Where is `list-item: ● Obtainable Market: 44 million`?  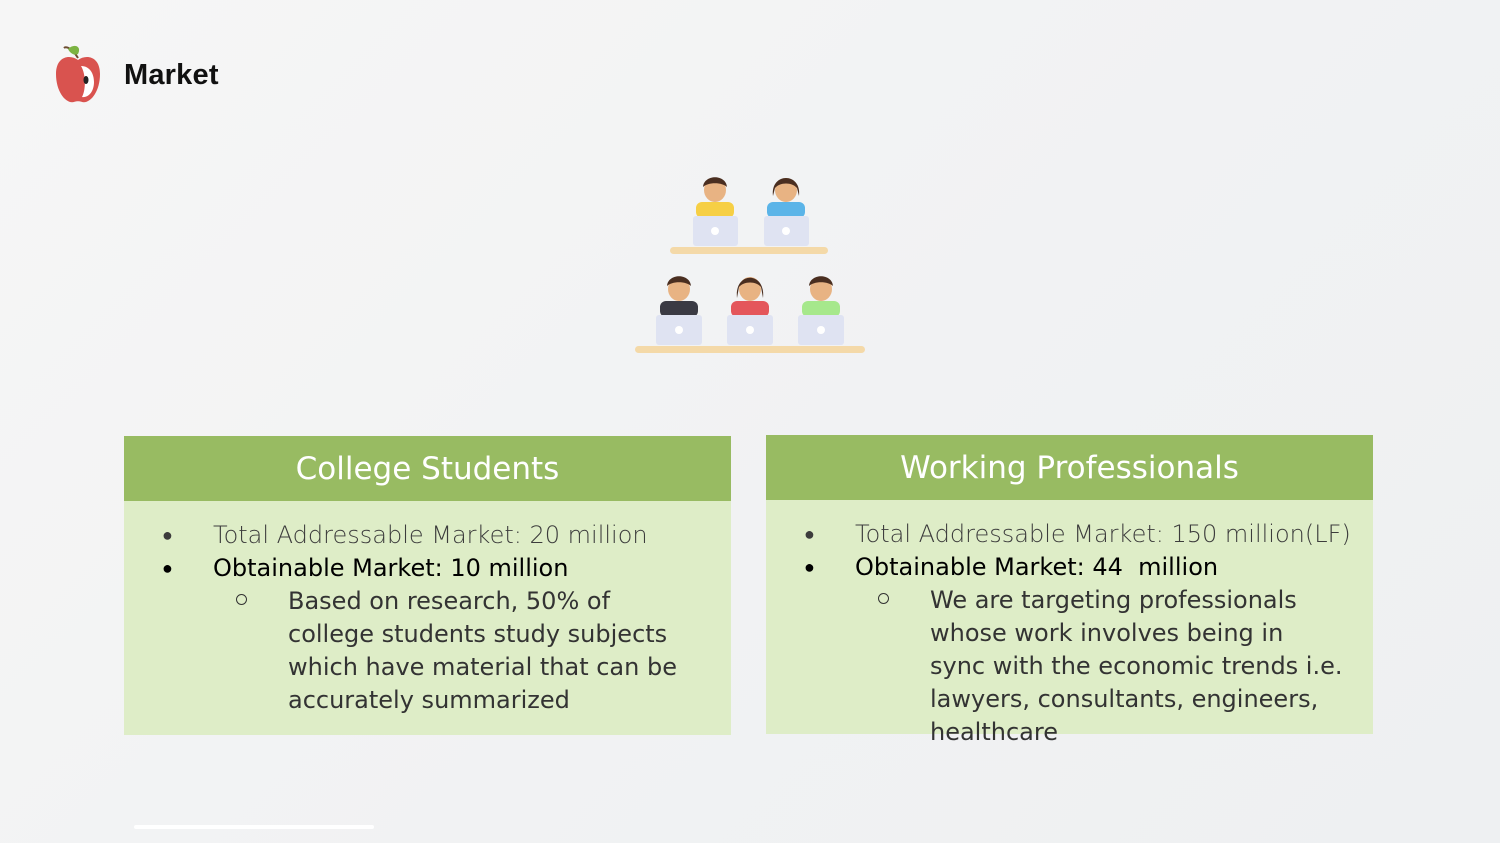 list-item: ● Obtainable Market: 44 million is located at coordinates (1069, 567).